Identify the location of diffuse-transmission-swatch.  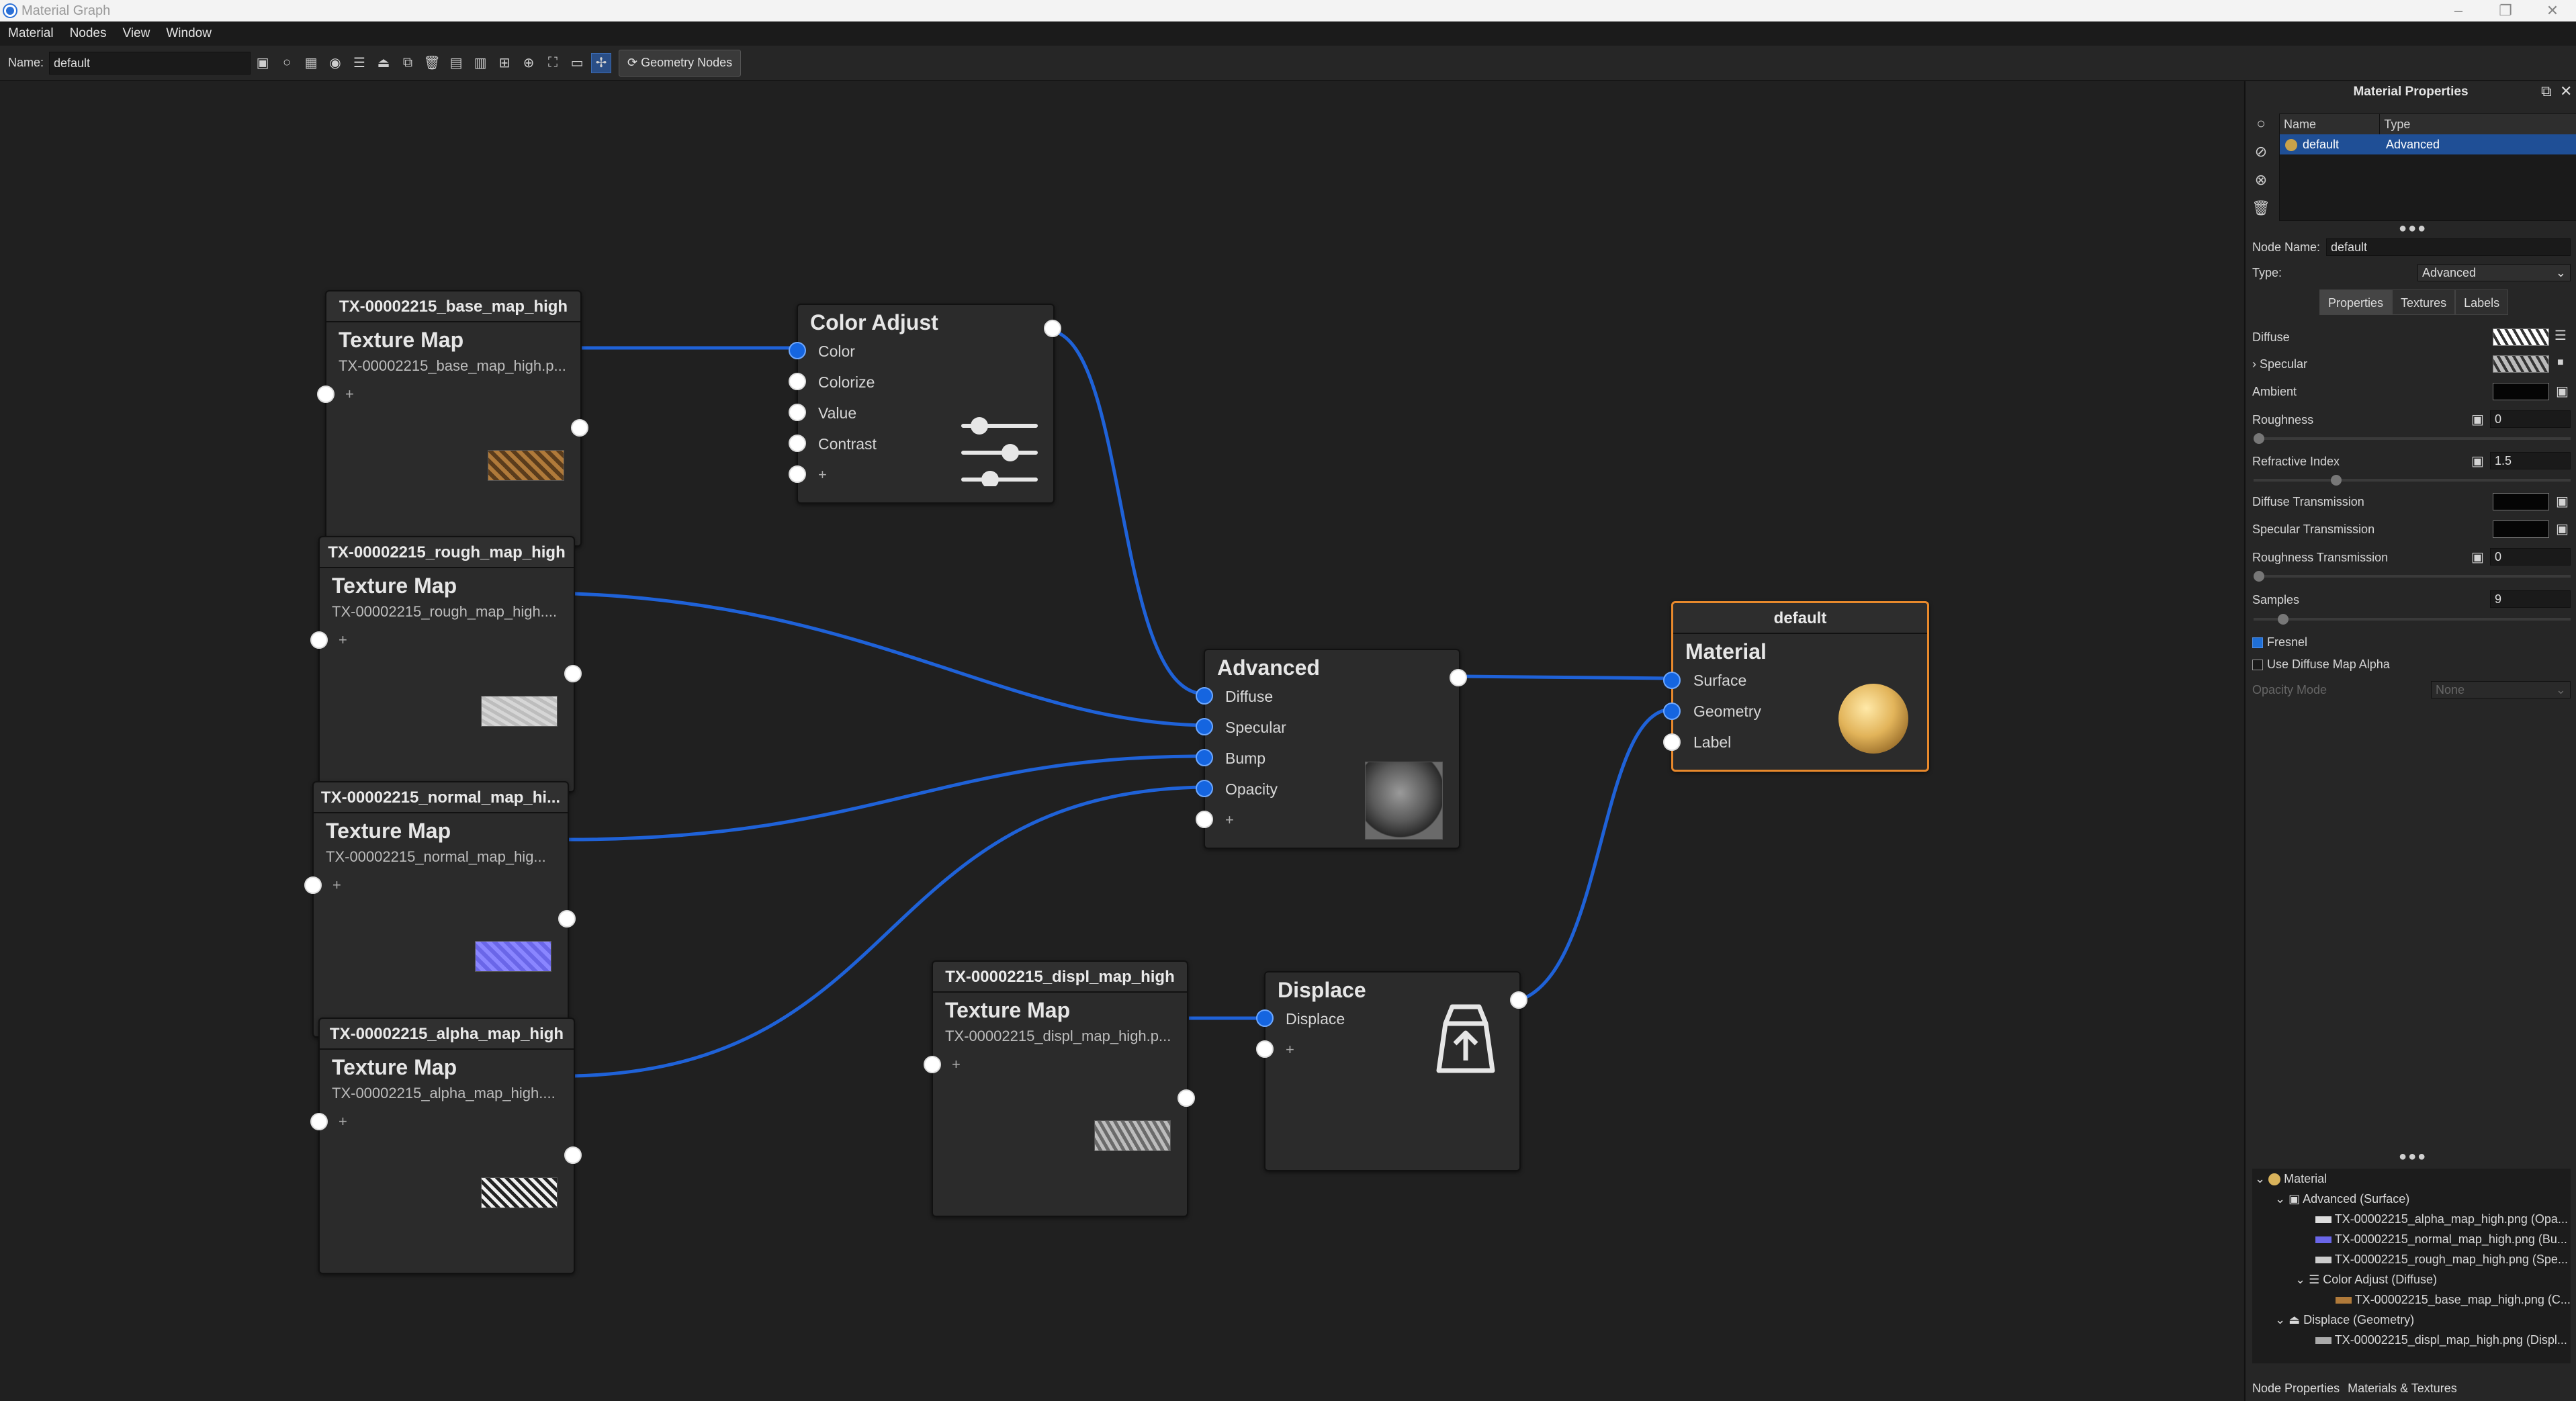
(2521, 501).